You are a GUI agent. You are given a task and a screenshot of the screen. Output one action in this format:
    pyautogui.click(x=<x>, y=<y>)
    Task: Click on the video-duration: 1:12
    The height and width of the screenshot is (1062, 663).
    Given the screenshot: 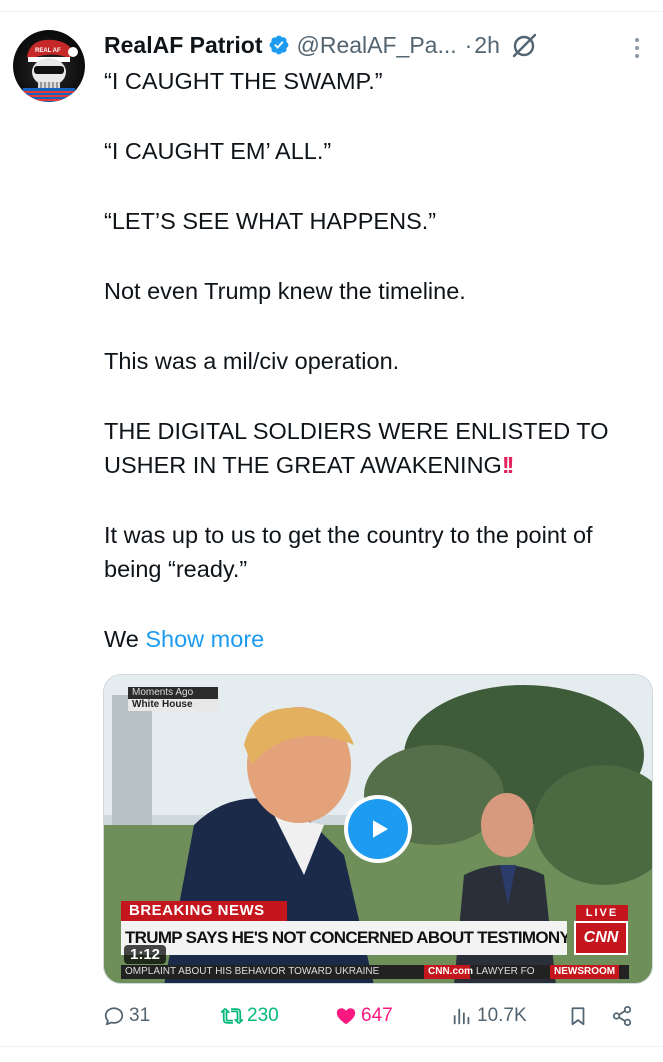 What is the action you would take?
    pyautogui.click(x=145, y=954)
    